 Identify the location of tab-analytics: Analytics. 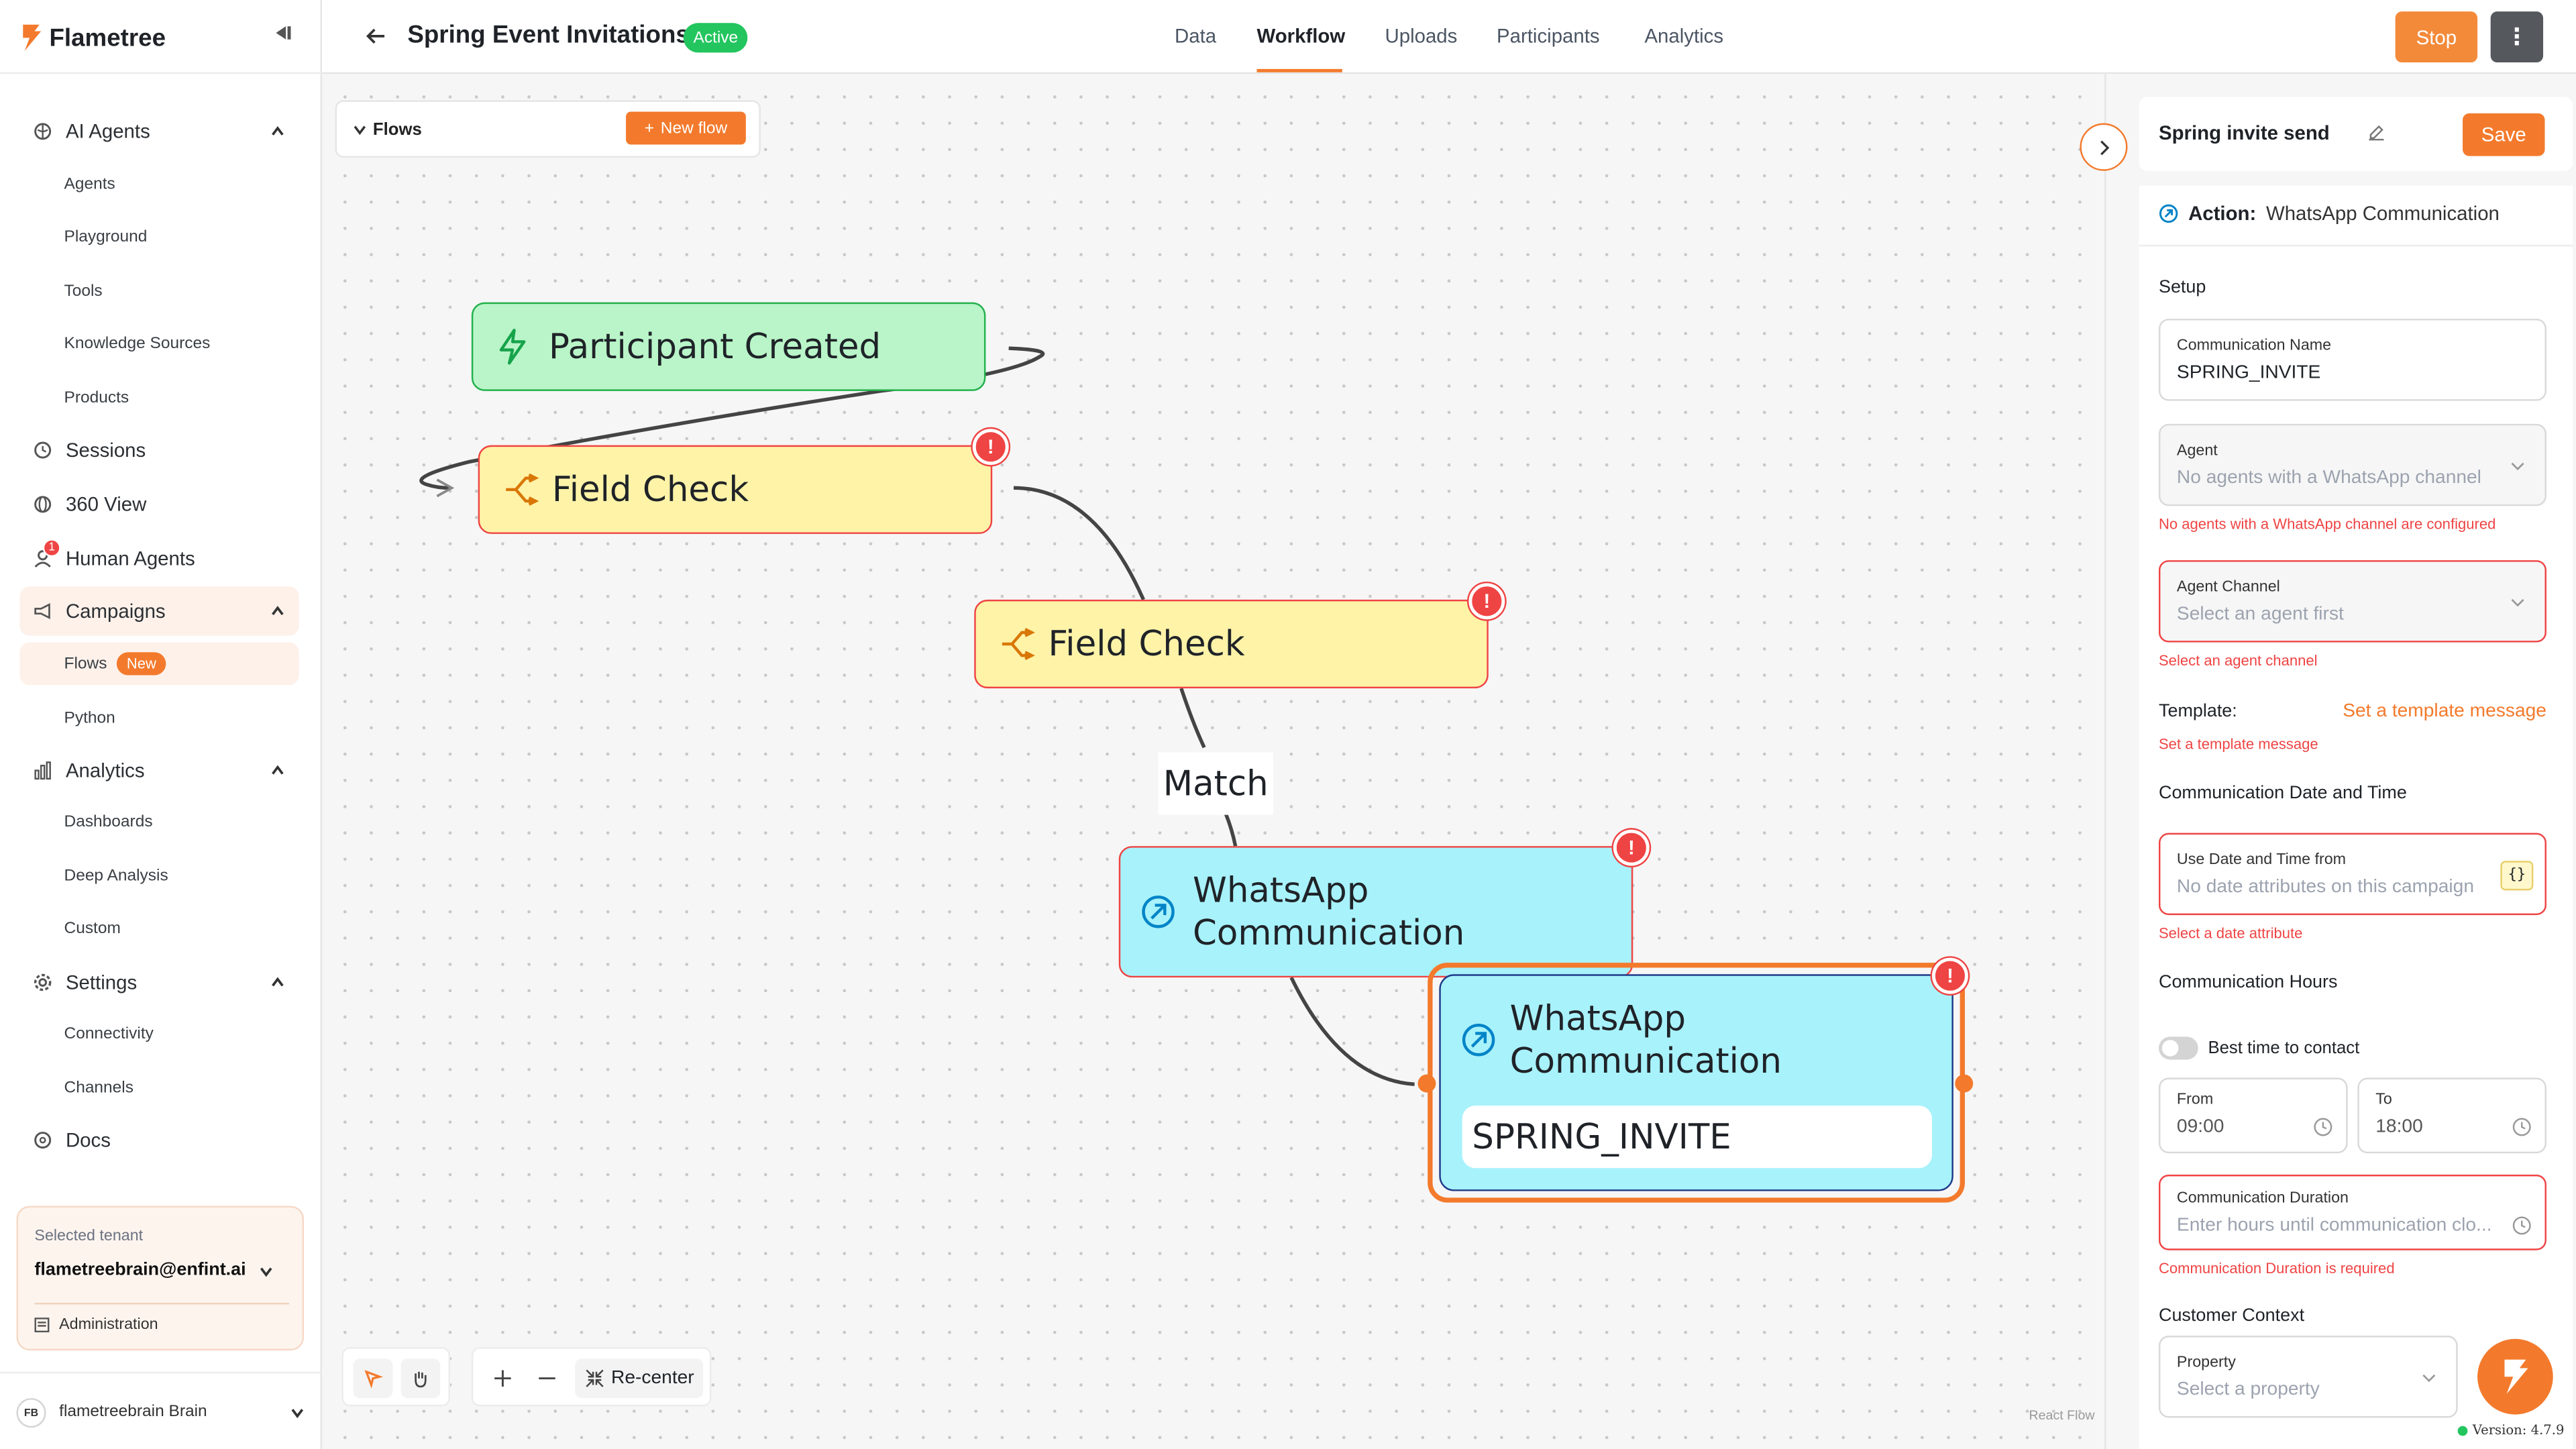
(1683, 36).